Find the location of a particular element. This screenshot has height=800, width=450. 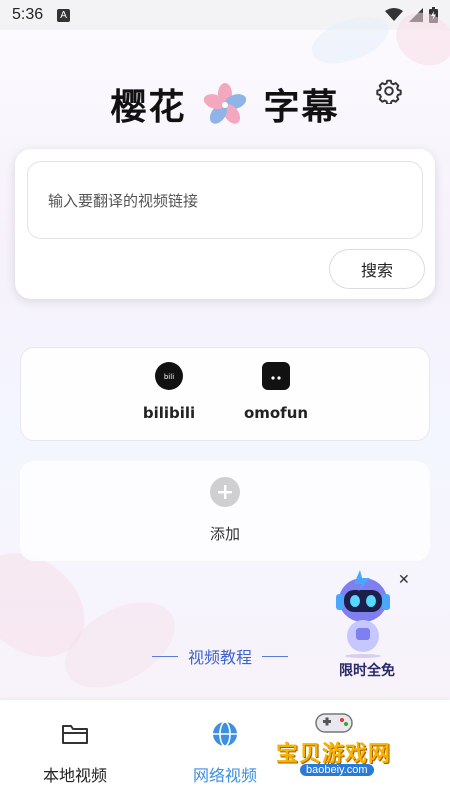

robot-mascot-icon is located at coordinates (363, 614).